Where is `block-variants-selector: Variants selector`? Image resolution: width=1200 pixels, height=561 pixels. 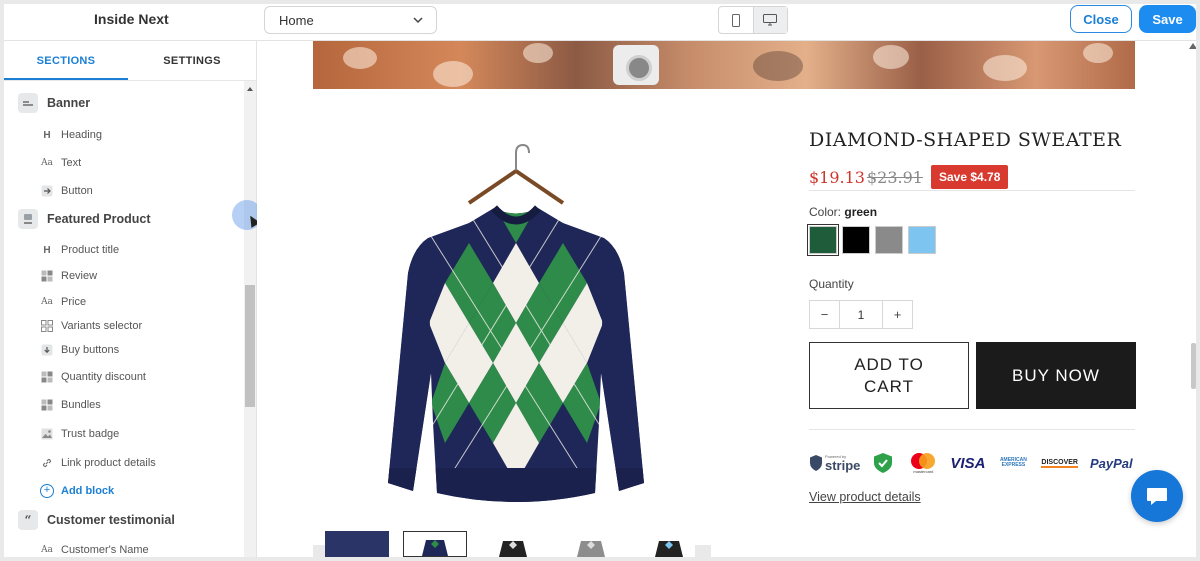
block-variants-selector: Variants selector is located at coordinates (91, 326).